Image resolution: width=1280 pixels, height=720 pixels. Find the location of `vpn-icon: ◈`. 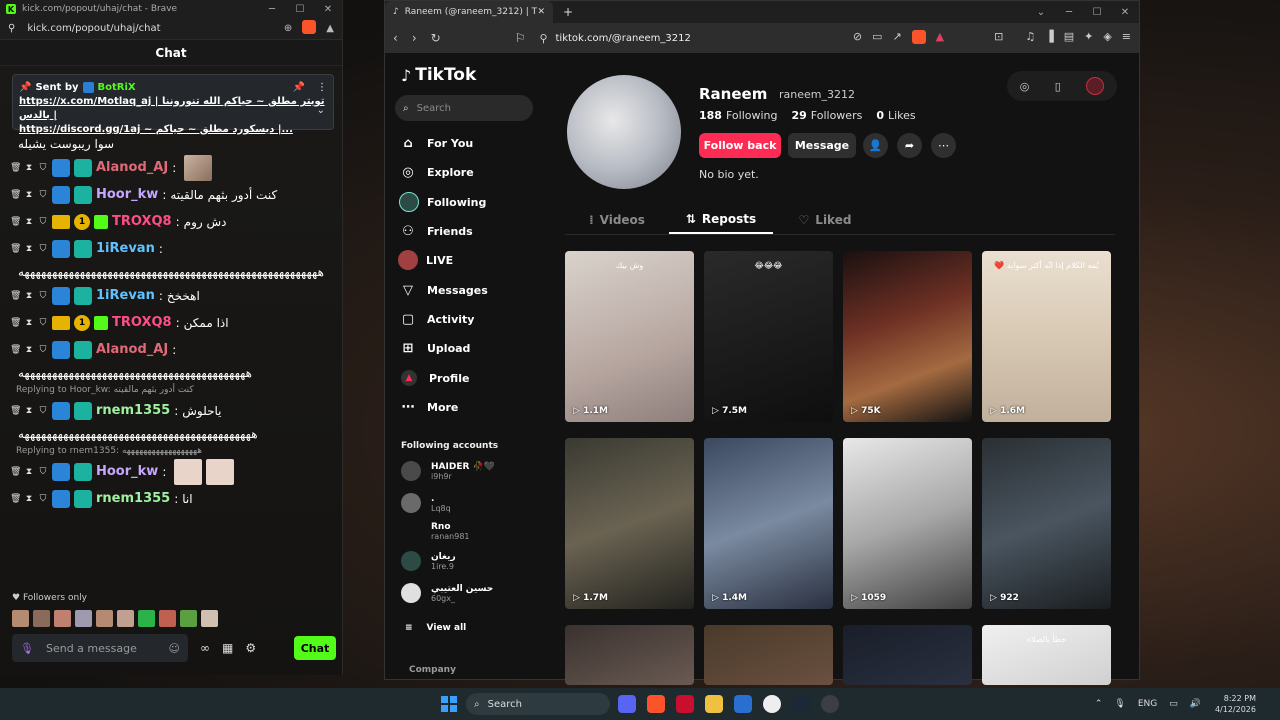

vpn-icon: ◈ is located at coordinates (1107, 38).